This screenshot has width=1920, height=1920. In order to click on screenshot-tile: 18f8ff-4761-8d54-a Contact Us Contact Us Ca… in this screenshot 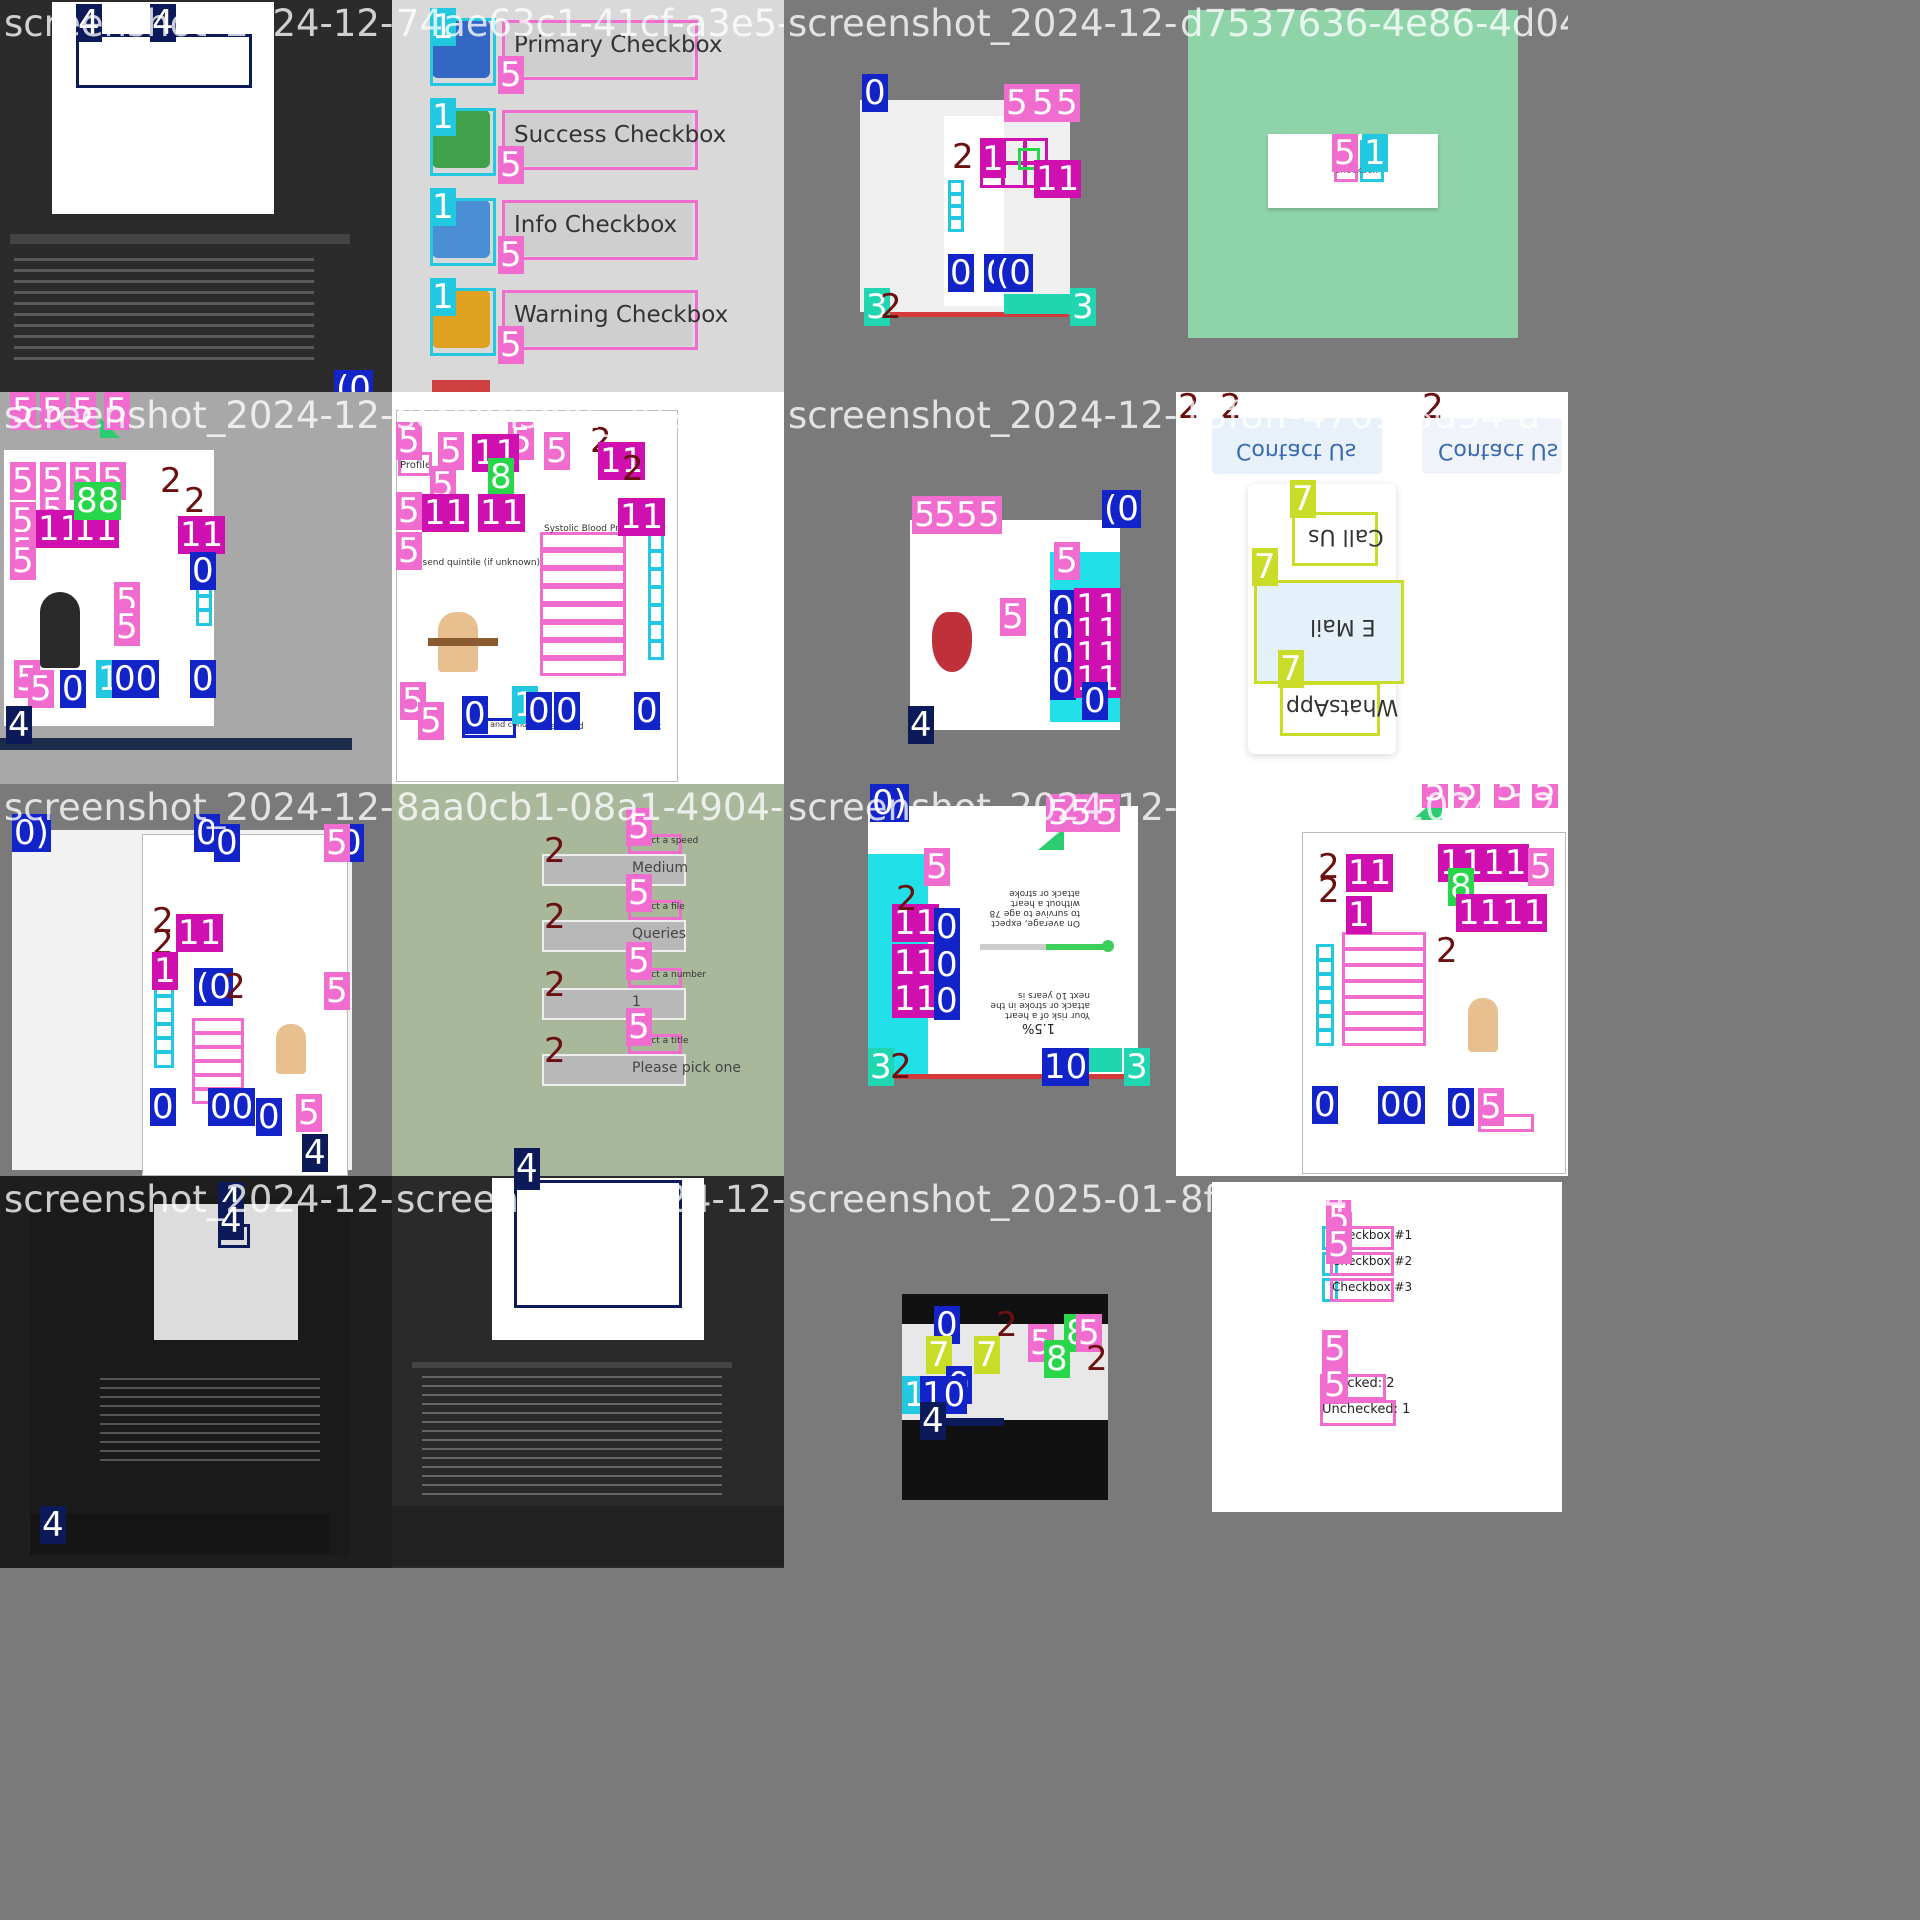, I will do `click(1372, 588)`.